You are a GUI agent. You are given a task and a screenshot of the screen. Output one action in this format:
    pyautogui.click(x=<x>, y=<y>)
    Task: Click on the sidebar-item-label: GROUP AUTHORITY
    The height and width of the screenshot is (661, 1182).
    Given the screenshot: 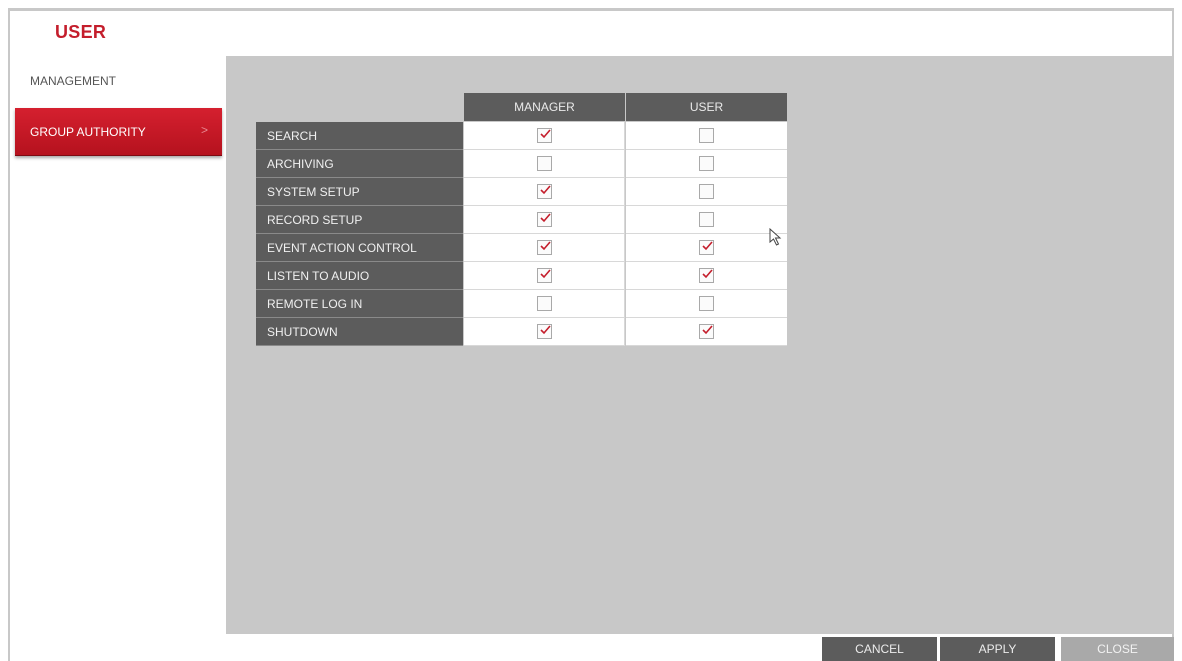 What is the action you would take?
    pyautogui.click(x=88, y=131)
    